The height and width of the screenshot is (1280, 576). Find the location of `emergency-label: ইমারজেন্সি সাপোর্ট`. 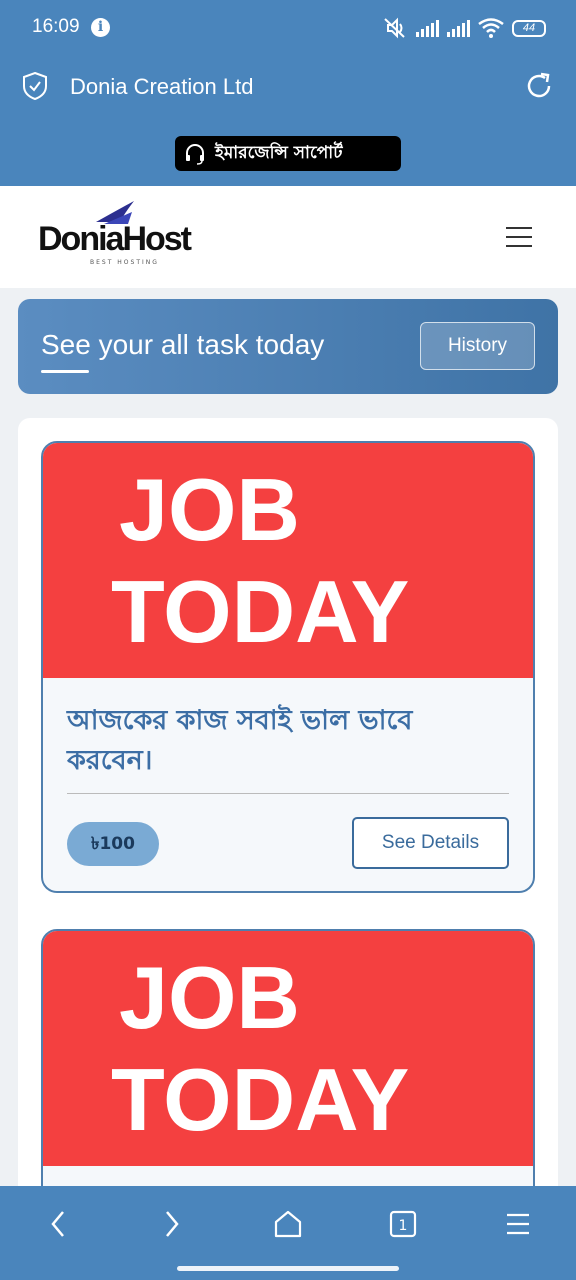

emergency-label: ইমারজেন্সি সাপোর্ট is located at coordinates (279, 152).